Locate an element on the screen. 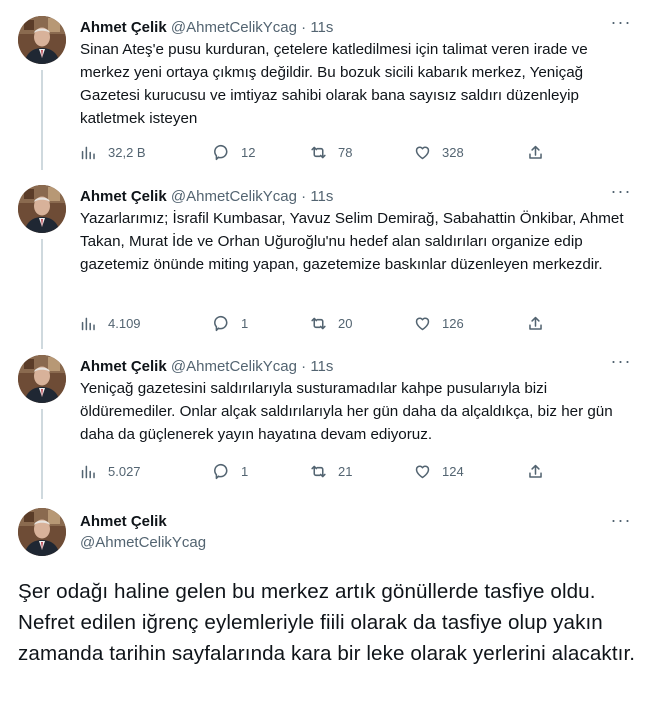 The height and width of the screenshot is (706, 650). tweet-actions: 5.027 1 21 124 is located at coordinates (315, 471).